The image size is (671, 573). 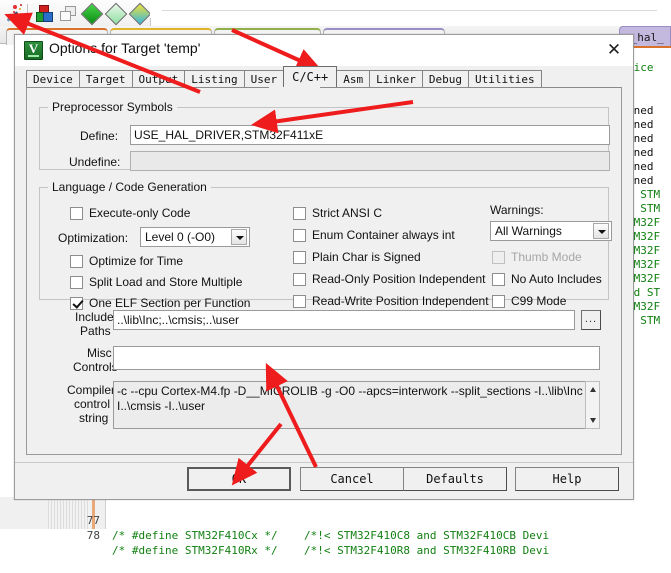 What do you see at coordinates (116, 14) in the screenshot?
I see `debug-icon` at bounding box center [116, 14].